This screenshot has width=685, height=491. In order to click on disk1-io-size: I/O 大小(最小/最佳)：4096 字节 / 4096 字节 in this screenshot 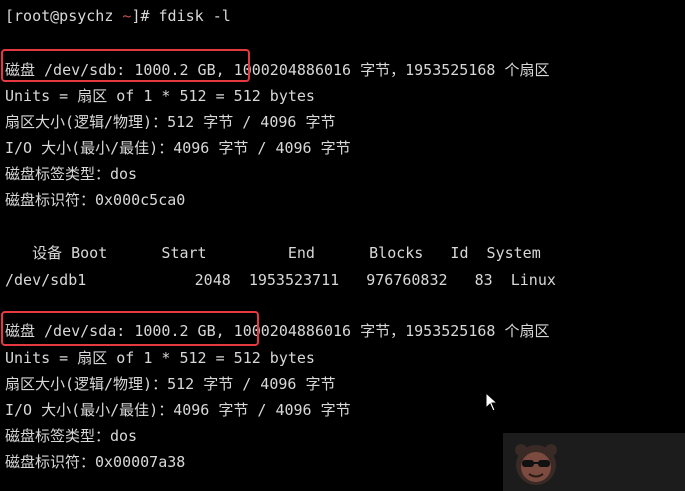, I will do `click(178, 148)`.